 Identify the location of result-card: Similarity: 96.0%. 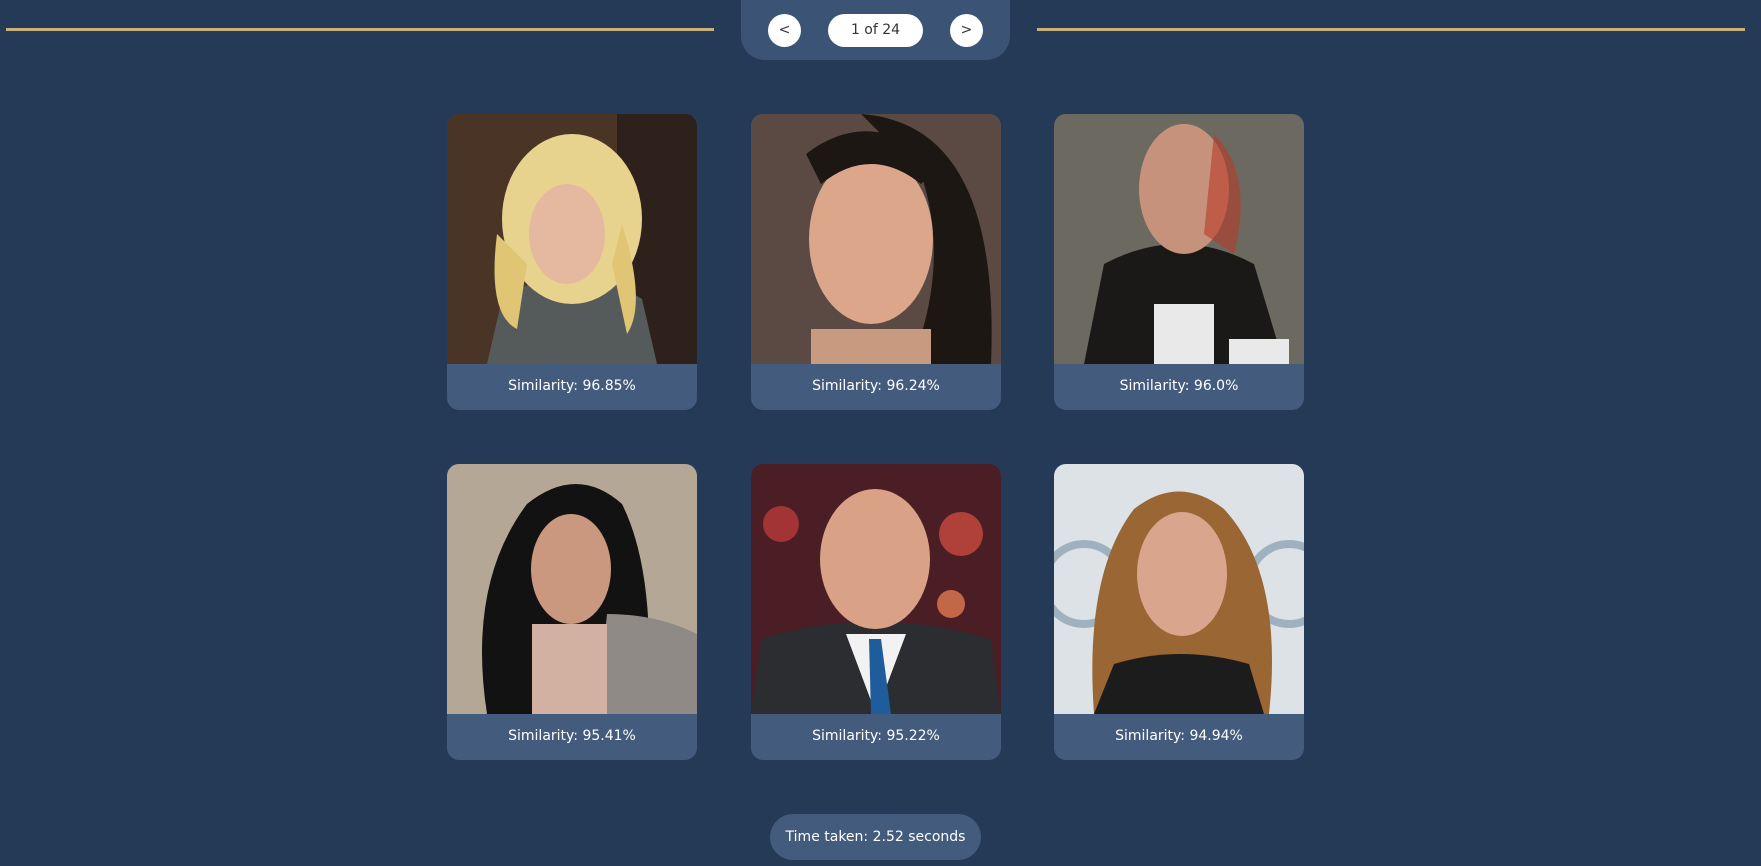
(1179, 262).